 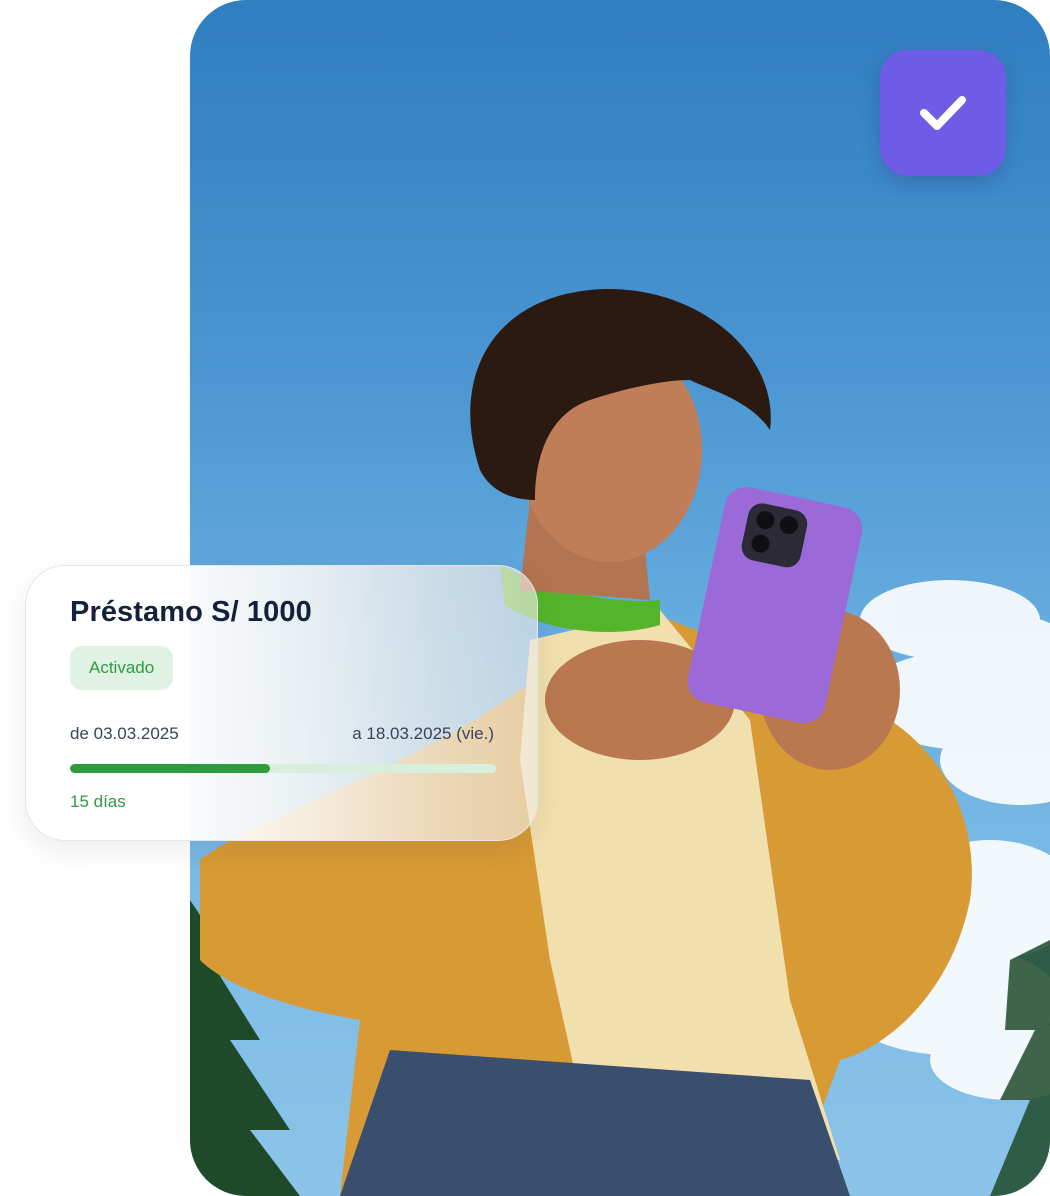 I want to click on check-icon, so click(x=943, y=113).